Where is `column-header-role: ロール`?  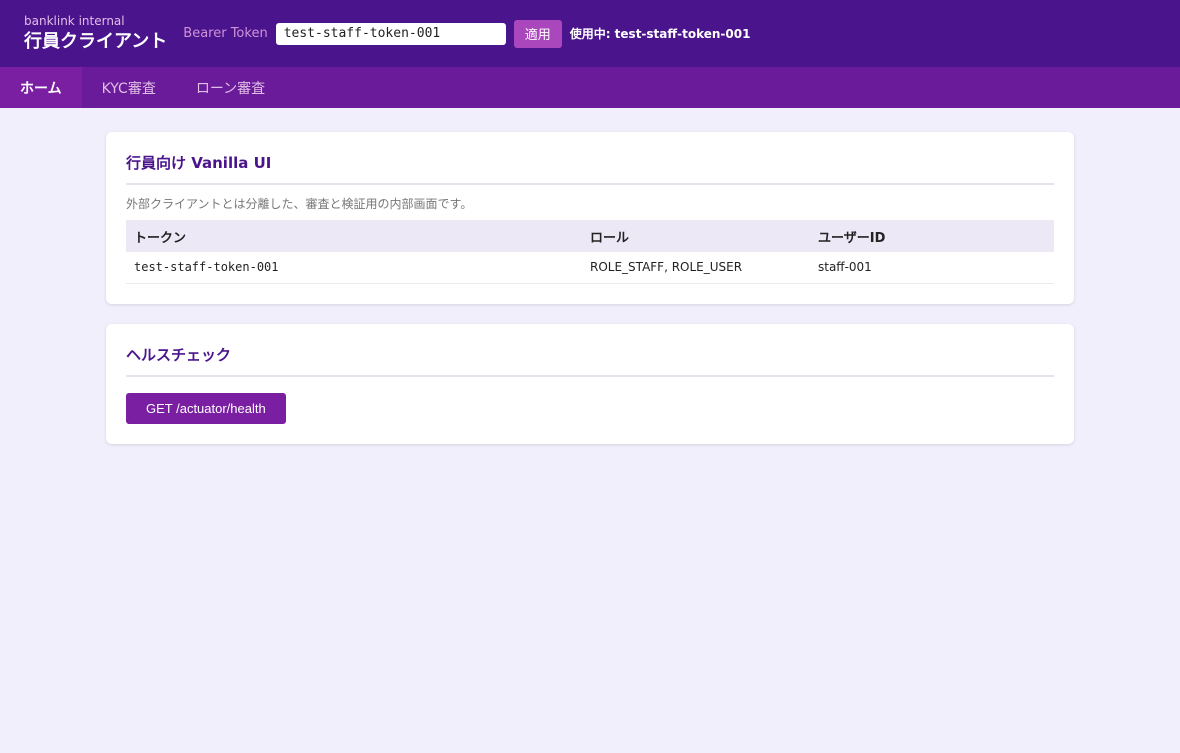 column-header-role: ロール is located at coordinates (696, 236).